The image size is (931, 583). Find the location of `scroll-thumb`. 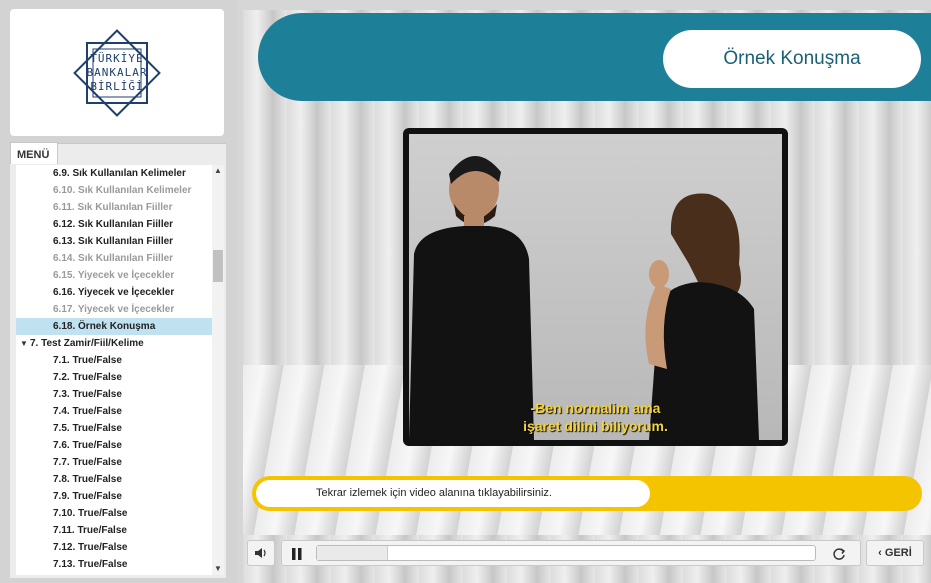

scroll-thumb is located at coordinates (218, 266).